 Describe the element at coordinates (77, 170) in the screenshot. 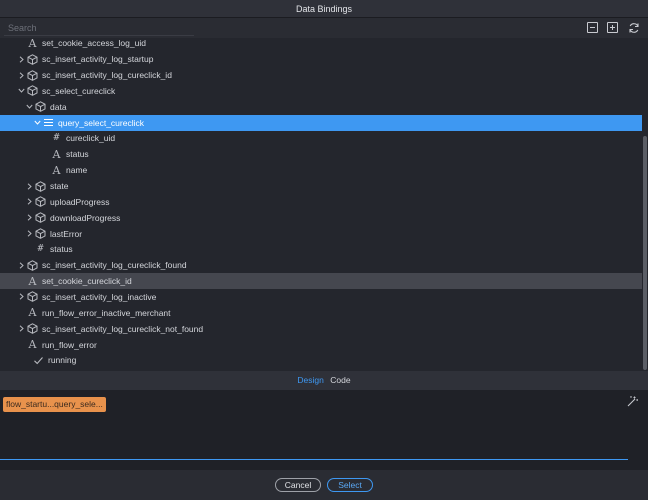

I see `tree-row-label: name` at that location.